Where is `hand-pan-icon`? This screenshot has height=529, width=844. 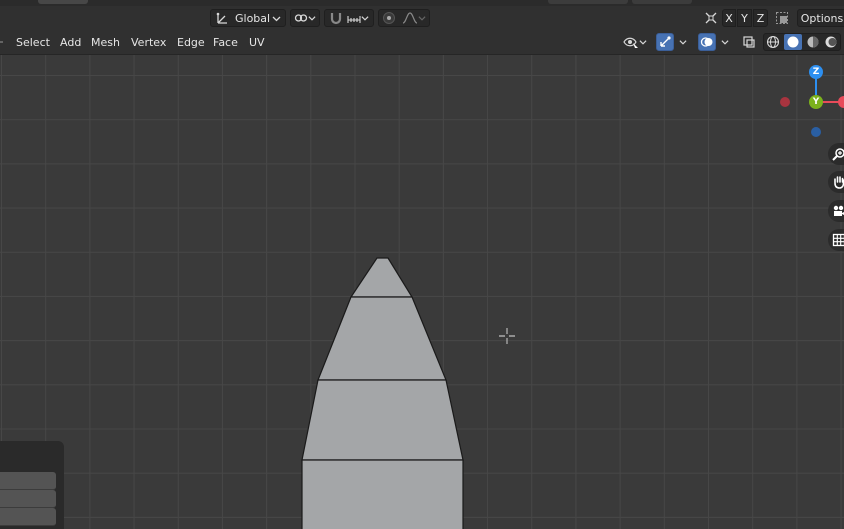 hand-pan-icon is located at coordinates (838, 182).